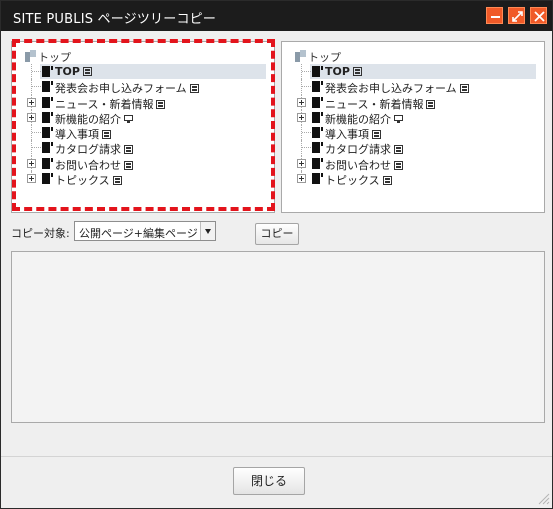 The width and height of the screenshot is (553, 509). I want to click on minimize-icon, so click(495, 17).